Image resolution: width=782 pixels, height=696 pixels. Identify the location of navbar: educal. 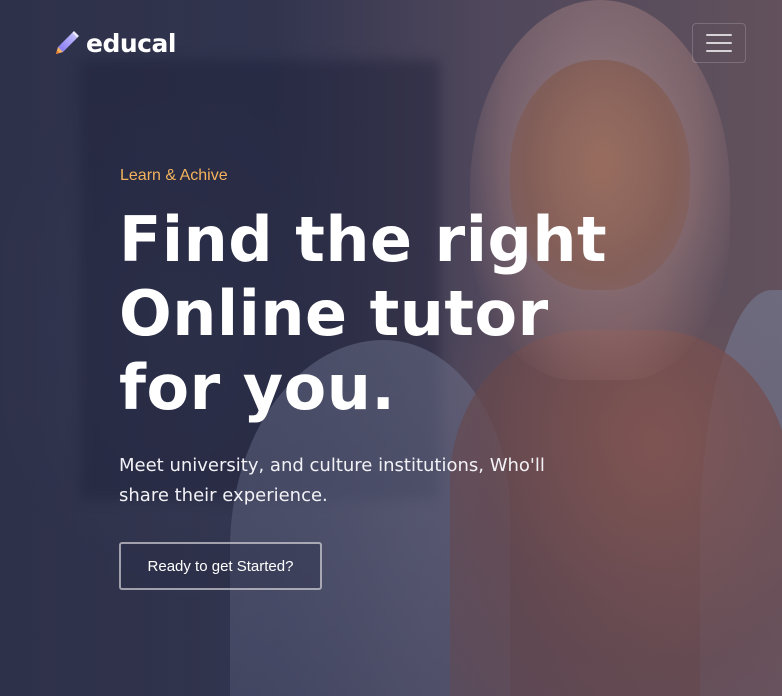
(391, 44).